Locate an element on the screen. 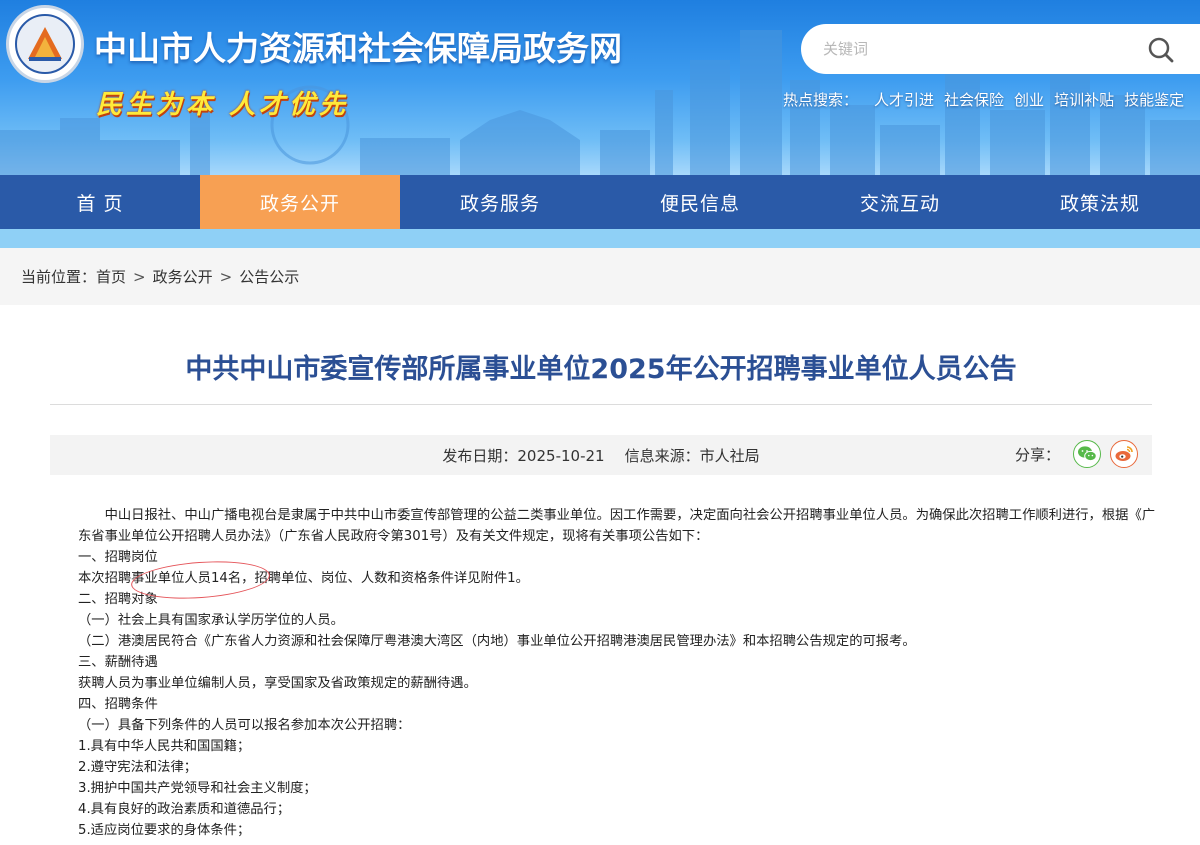  nav-item-policies: 政策法规 is located at coordinates (1100, 202).